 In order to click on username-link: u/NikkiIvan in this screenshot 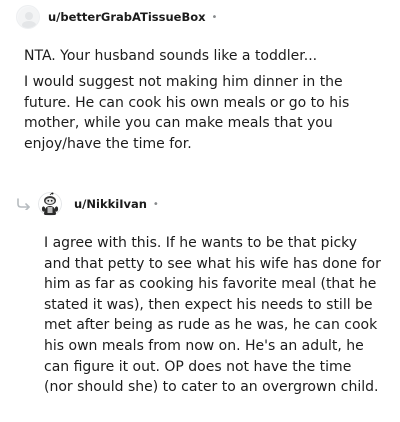, I will do `click(110, 204)`.